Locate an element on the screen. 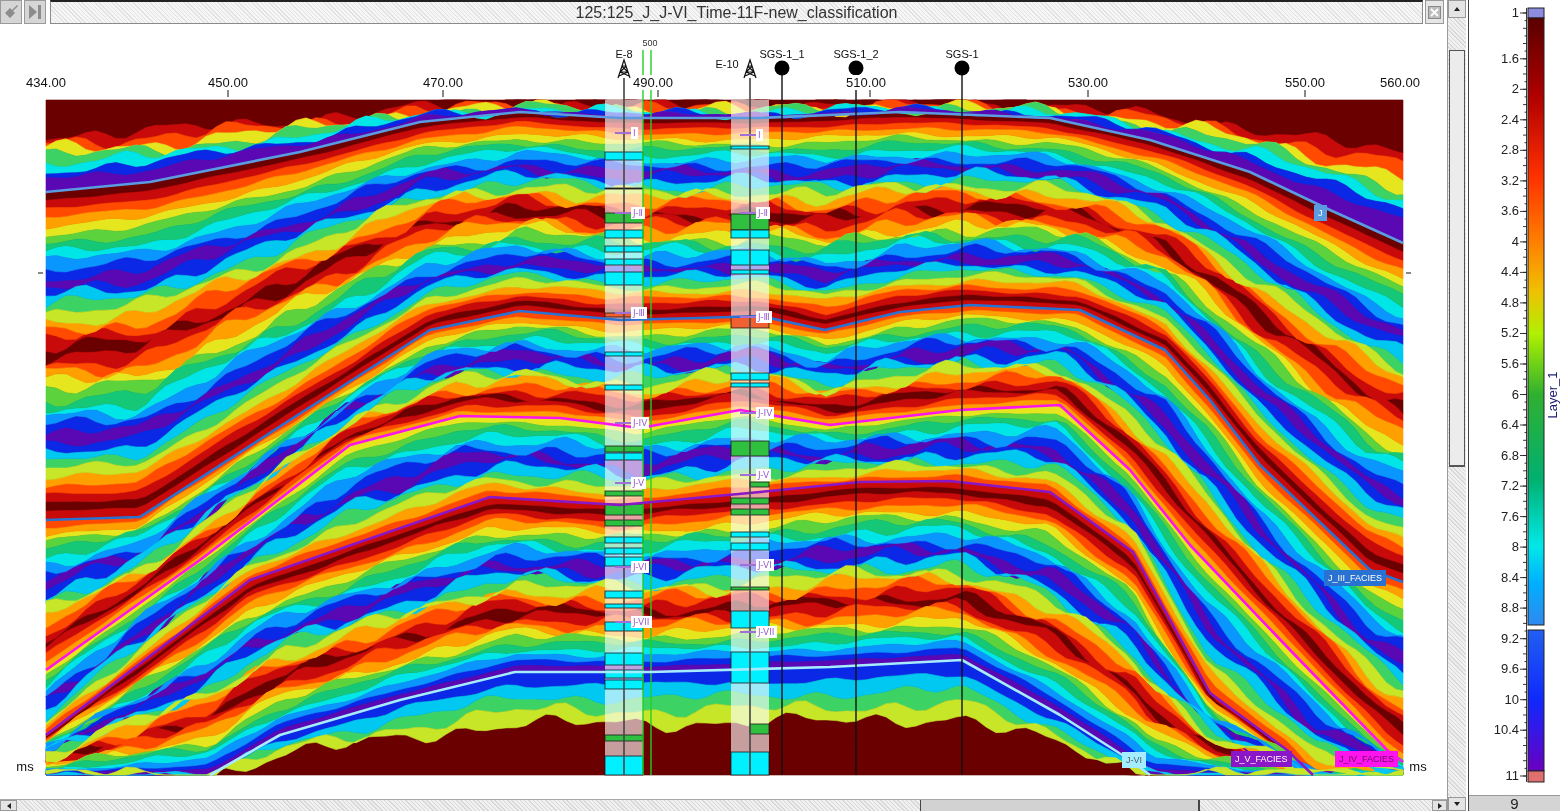  scroll-up-button is located at coordinates (1457, 9).